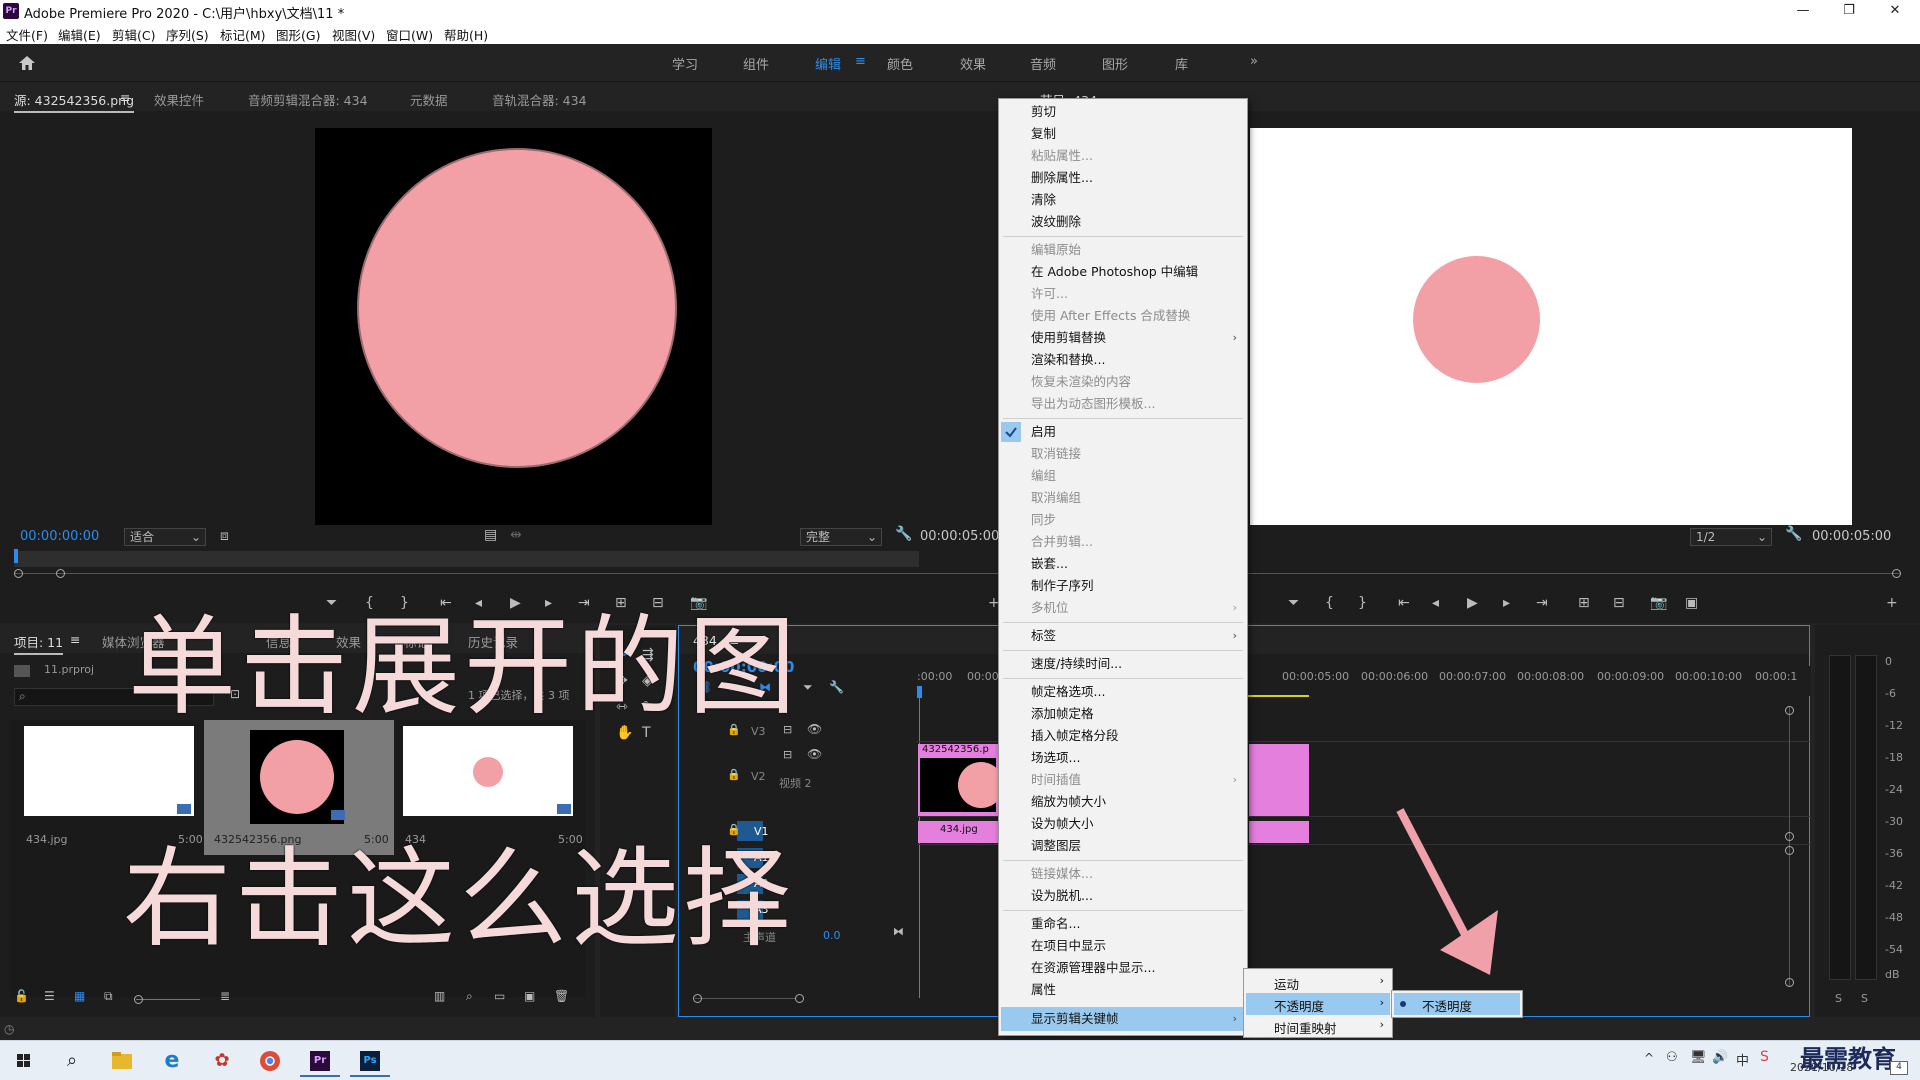 Image resolution: width=1920 pixels, height=1080 pixels. What do you see at coordinates (685, 63) in the screenshot?
I see `workspace-tab-learn: 学习` at bounding box center [685, 63].